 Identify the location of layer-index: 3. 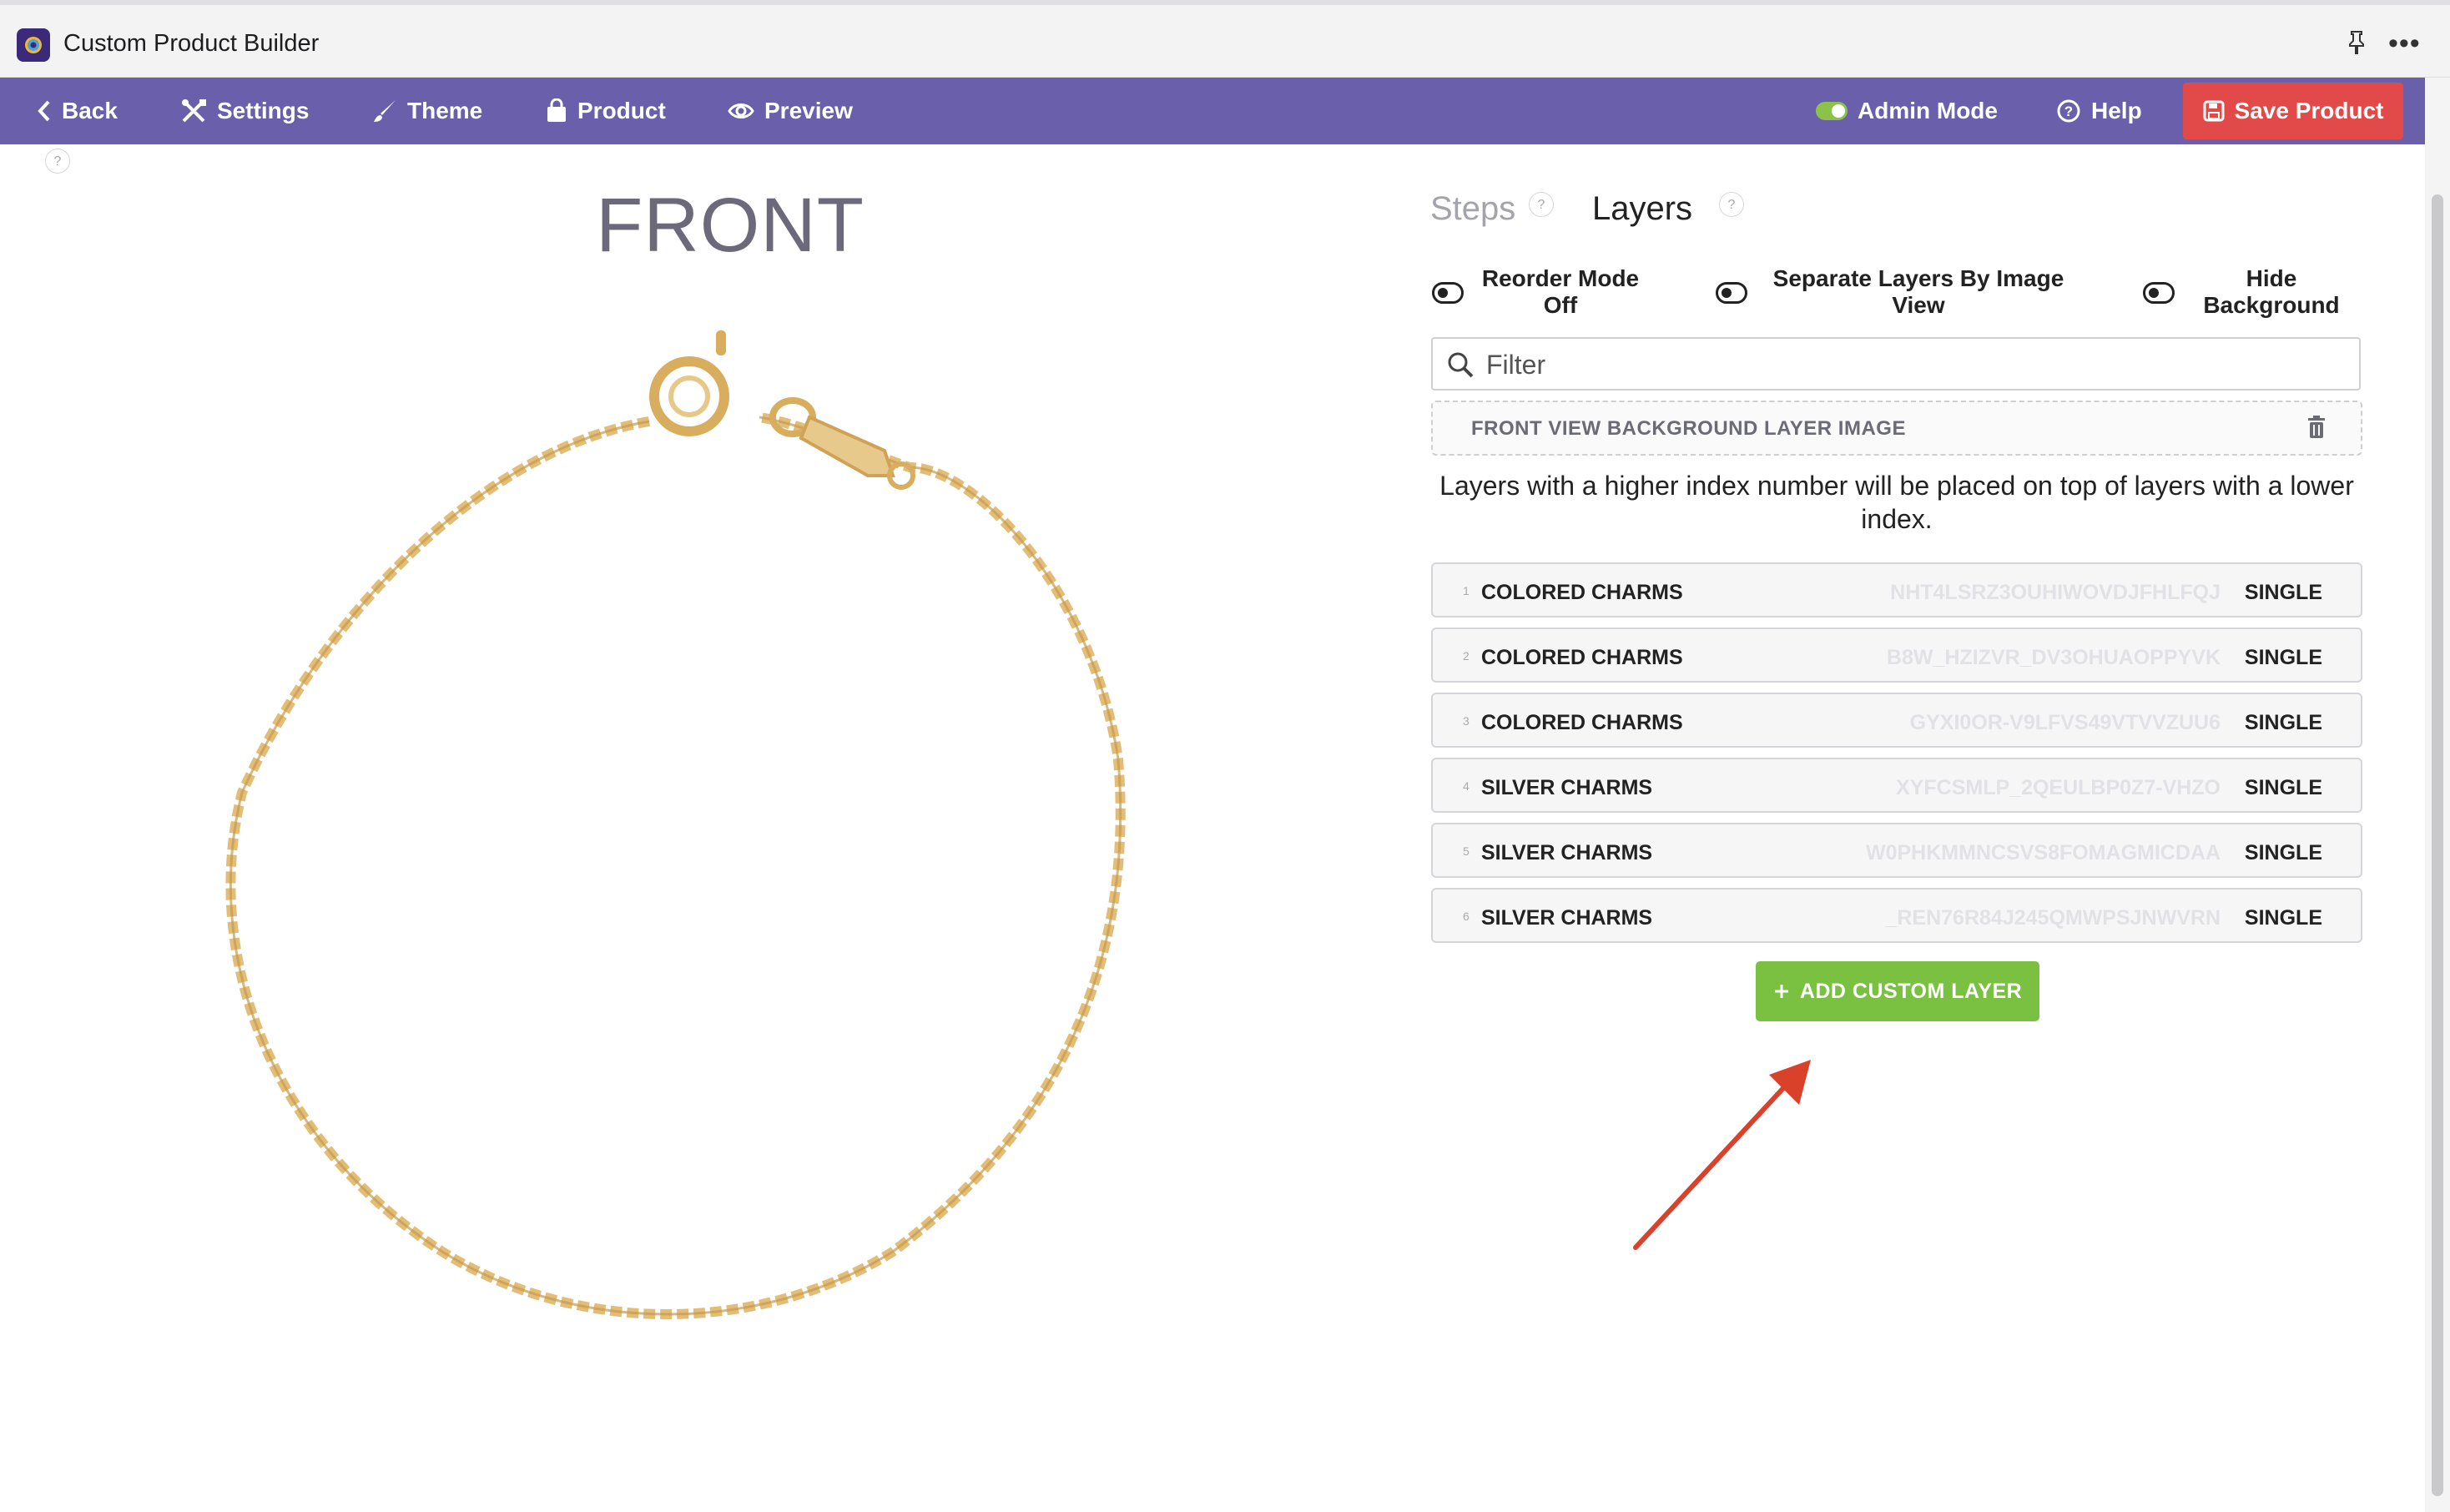
(1466, 721).